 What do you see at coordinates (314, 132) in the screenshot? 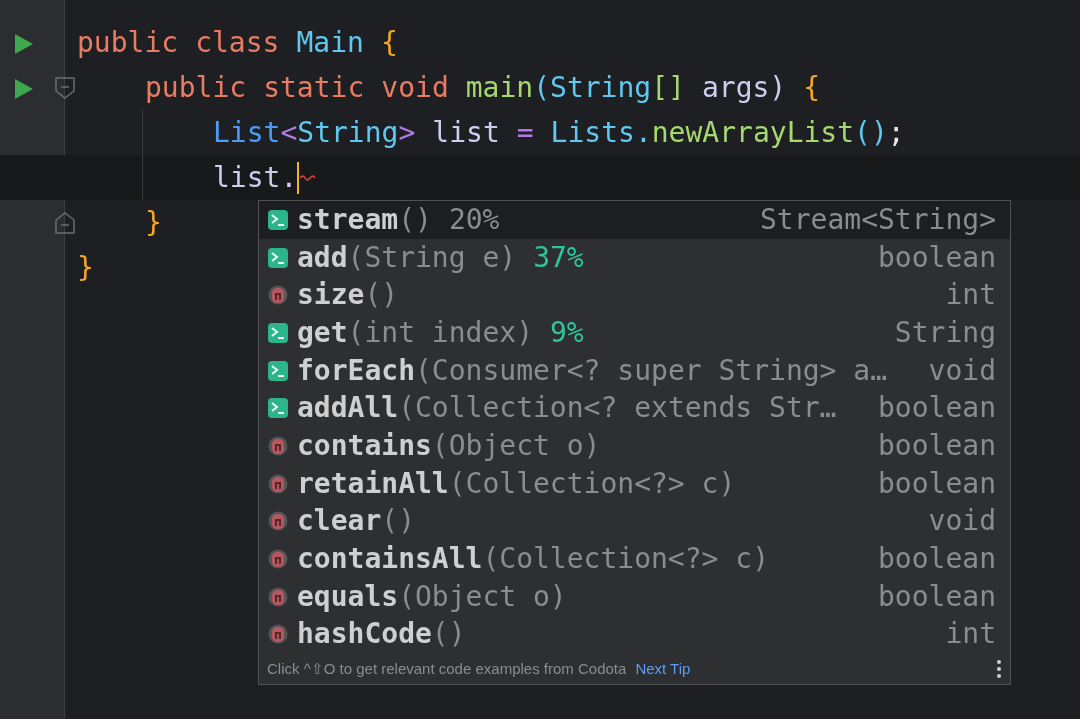
I see `code-token: List<String>` at bounding box center [314, 132].